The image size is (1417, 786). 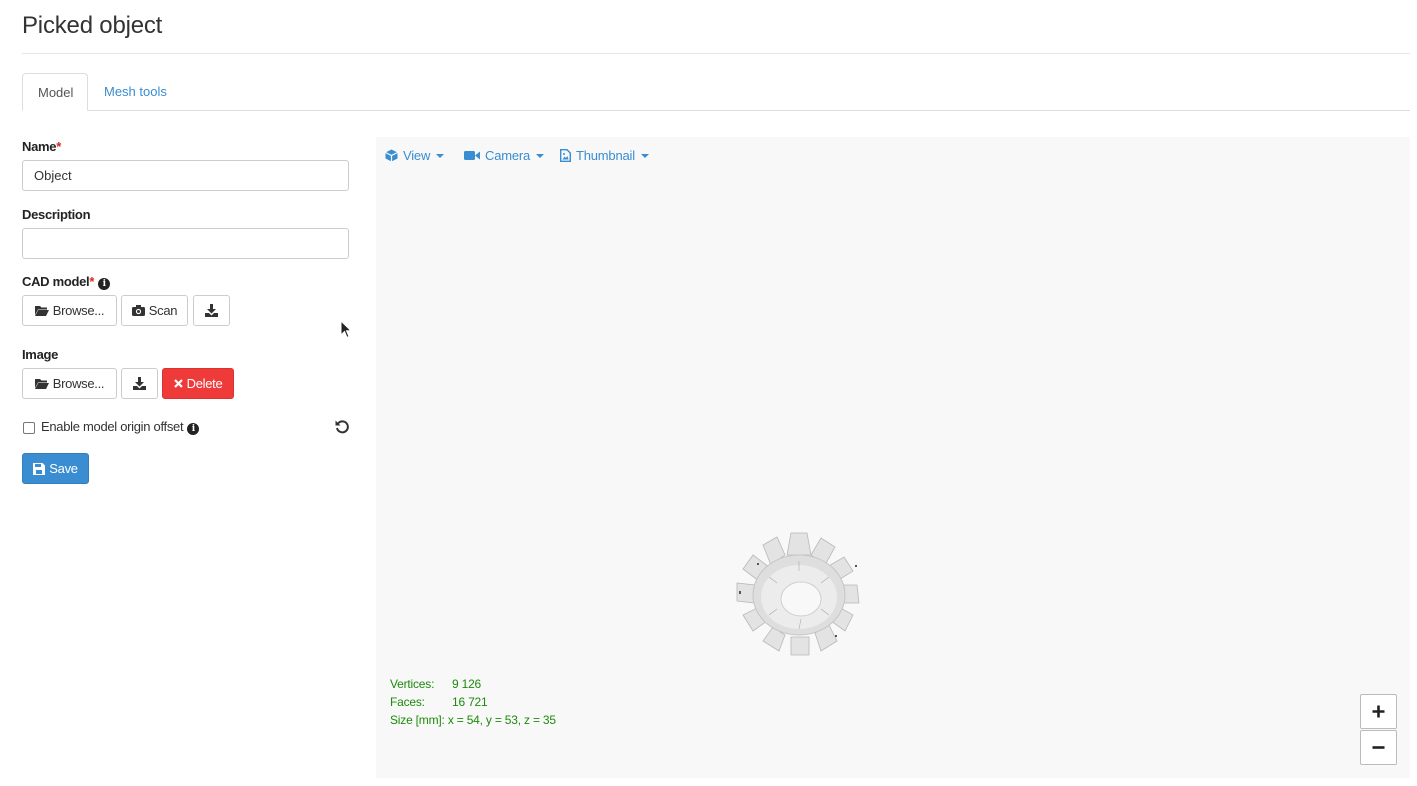 I want to click on vertices-label: Vertices:, so click(x=412, y=684).